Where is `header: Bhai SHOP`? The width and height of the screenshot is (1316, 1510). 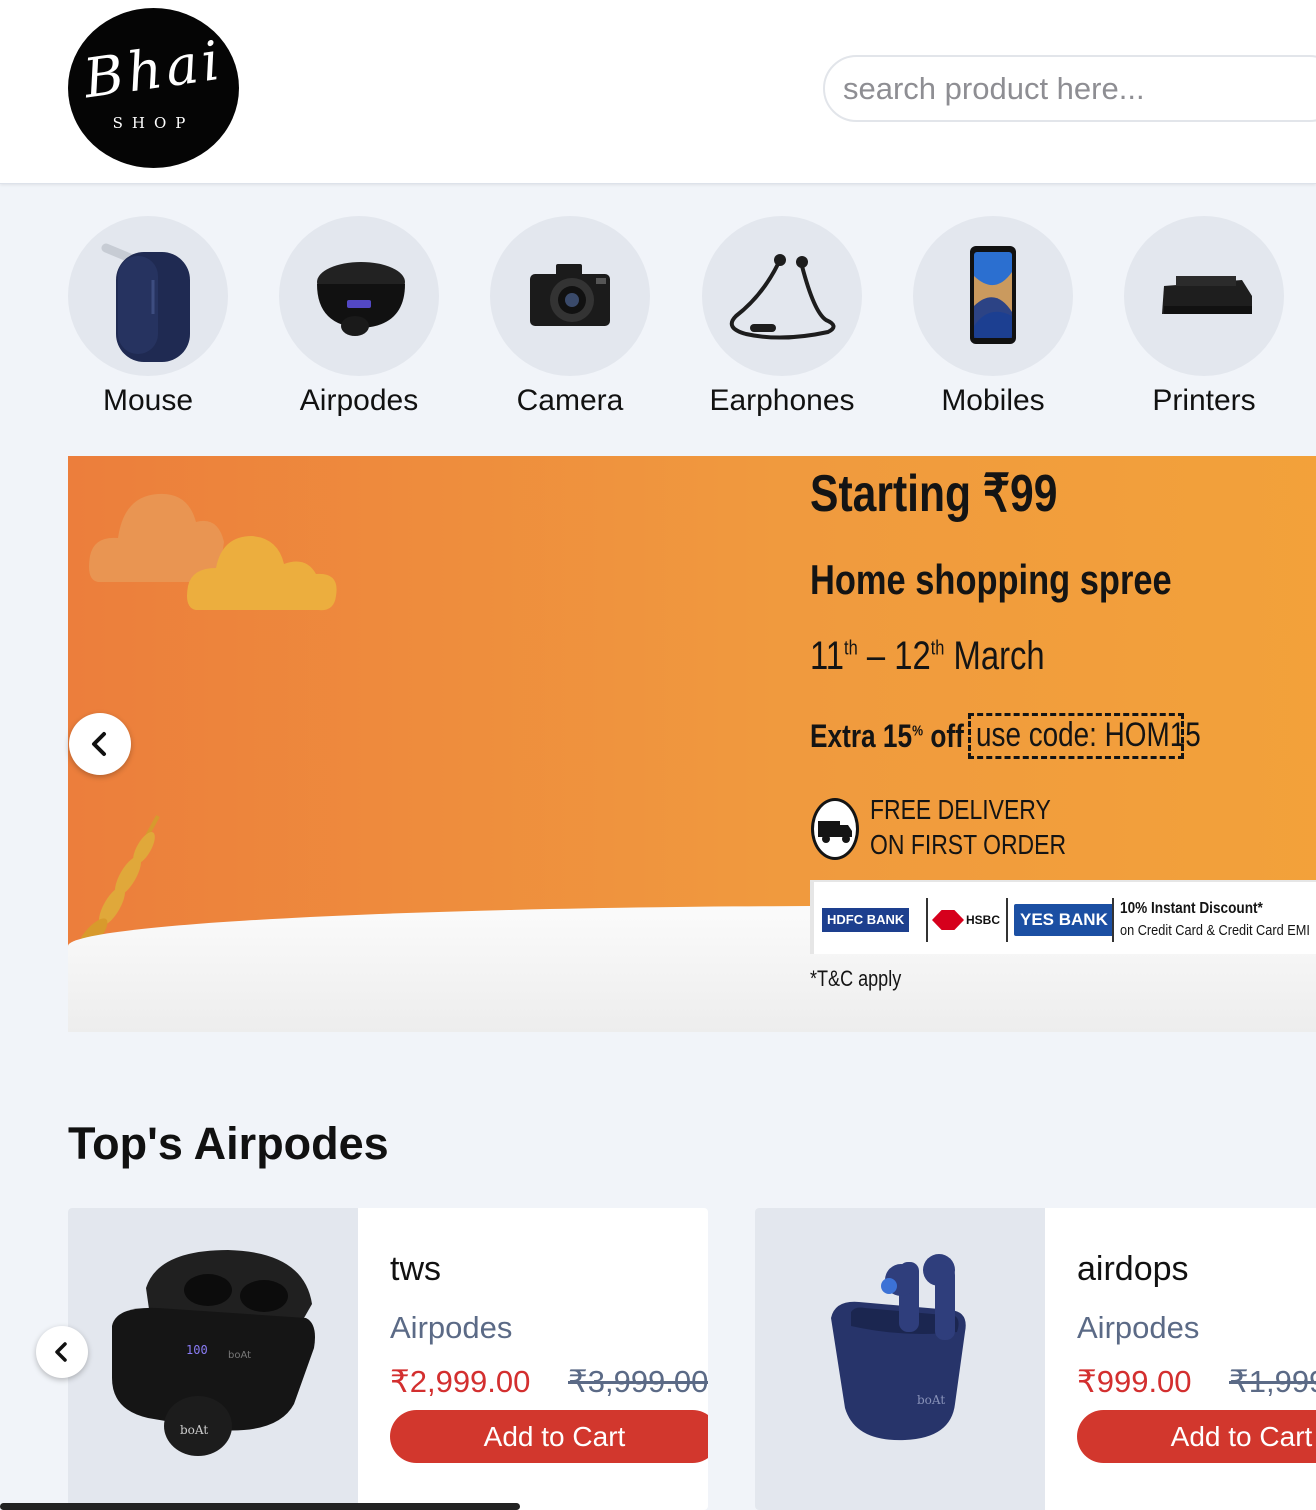
header: Bhai SHOP is located at coordinates (658, 92).